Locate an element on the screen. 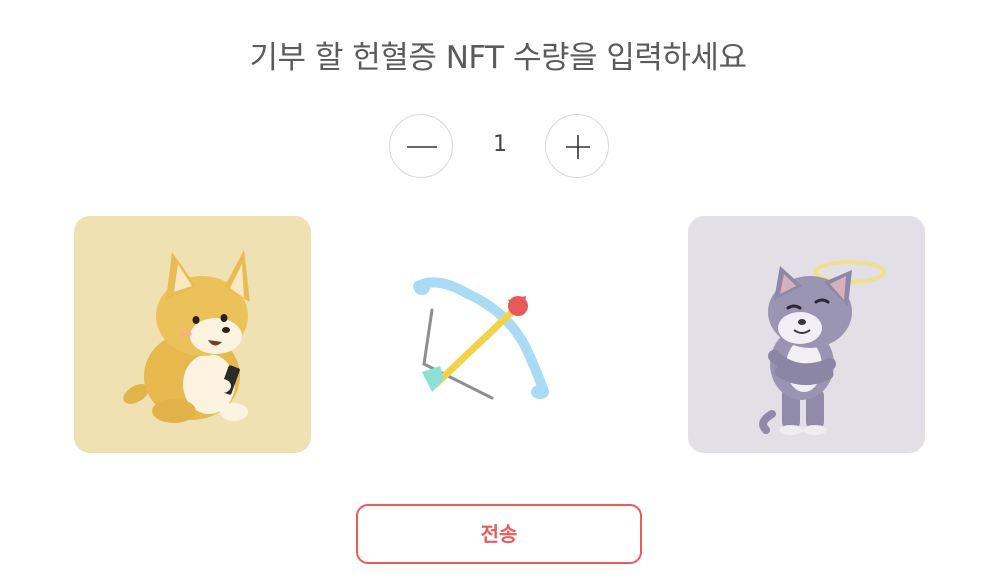  sender-nft-card is located at coordinates (192, 334).